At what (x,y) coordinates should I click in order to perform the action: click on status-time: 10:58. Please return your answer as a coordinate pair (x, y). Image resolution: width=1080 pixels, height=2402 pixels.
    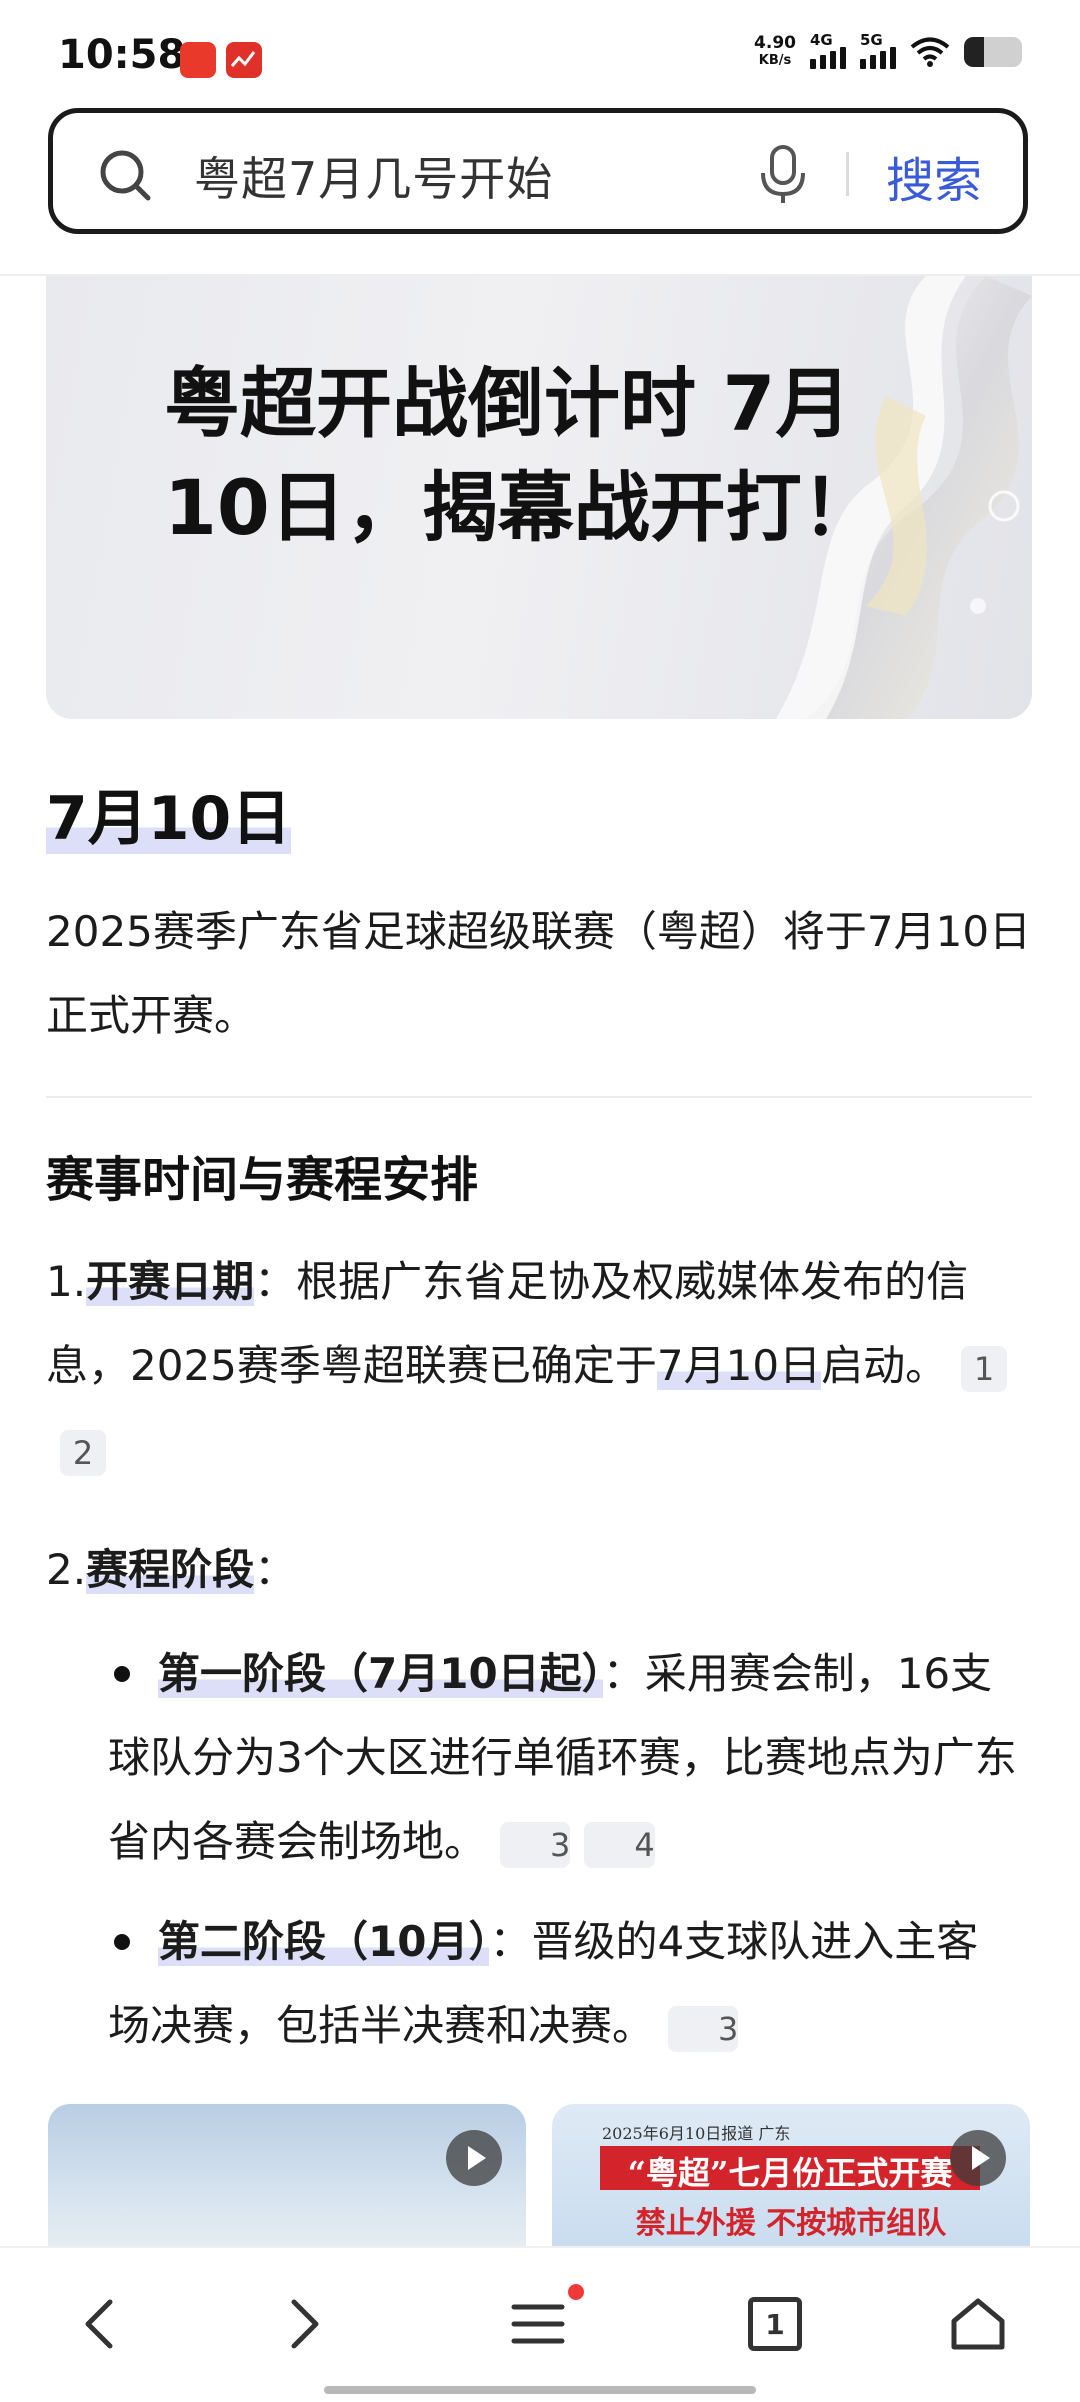
    Looking at the image, I should click on (122, 55).